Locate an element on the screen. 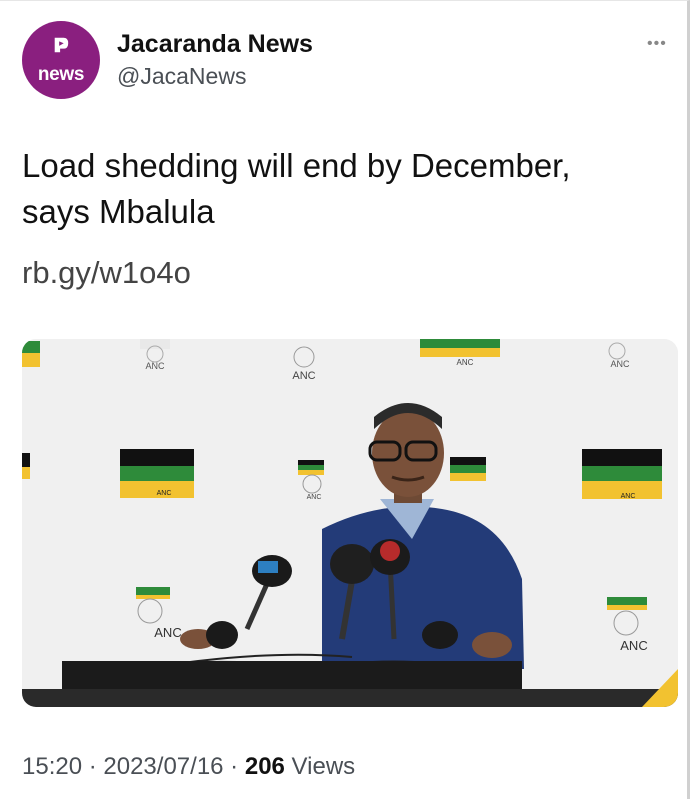 Image resolution: width=700 pixels, height=799 pixels. tweet-date: 2023/07/16 is located at coordinates (163, 766).